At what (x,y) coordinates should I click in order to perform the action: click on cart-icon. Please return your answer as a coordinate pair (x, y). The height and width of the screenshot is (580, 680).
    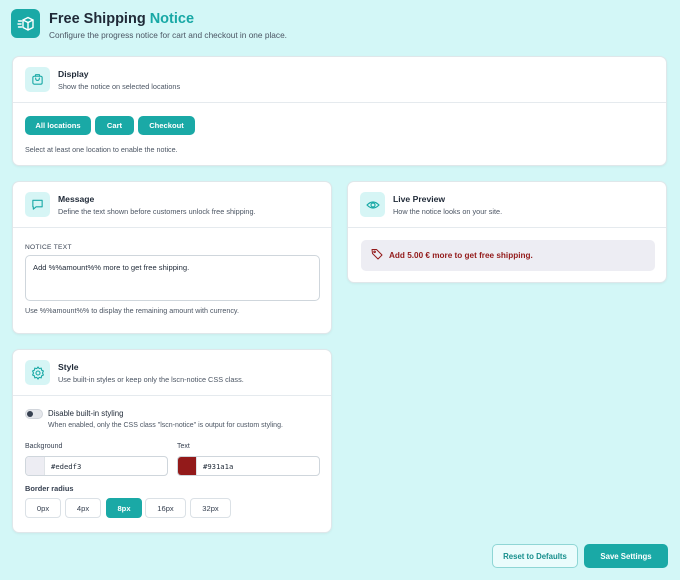
    Looking at the image, I should click on (37, 79).